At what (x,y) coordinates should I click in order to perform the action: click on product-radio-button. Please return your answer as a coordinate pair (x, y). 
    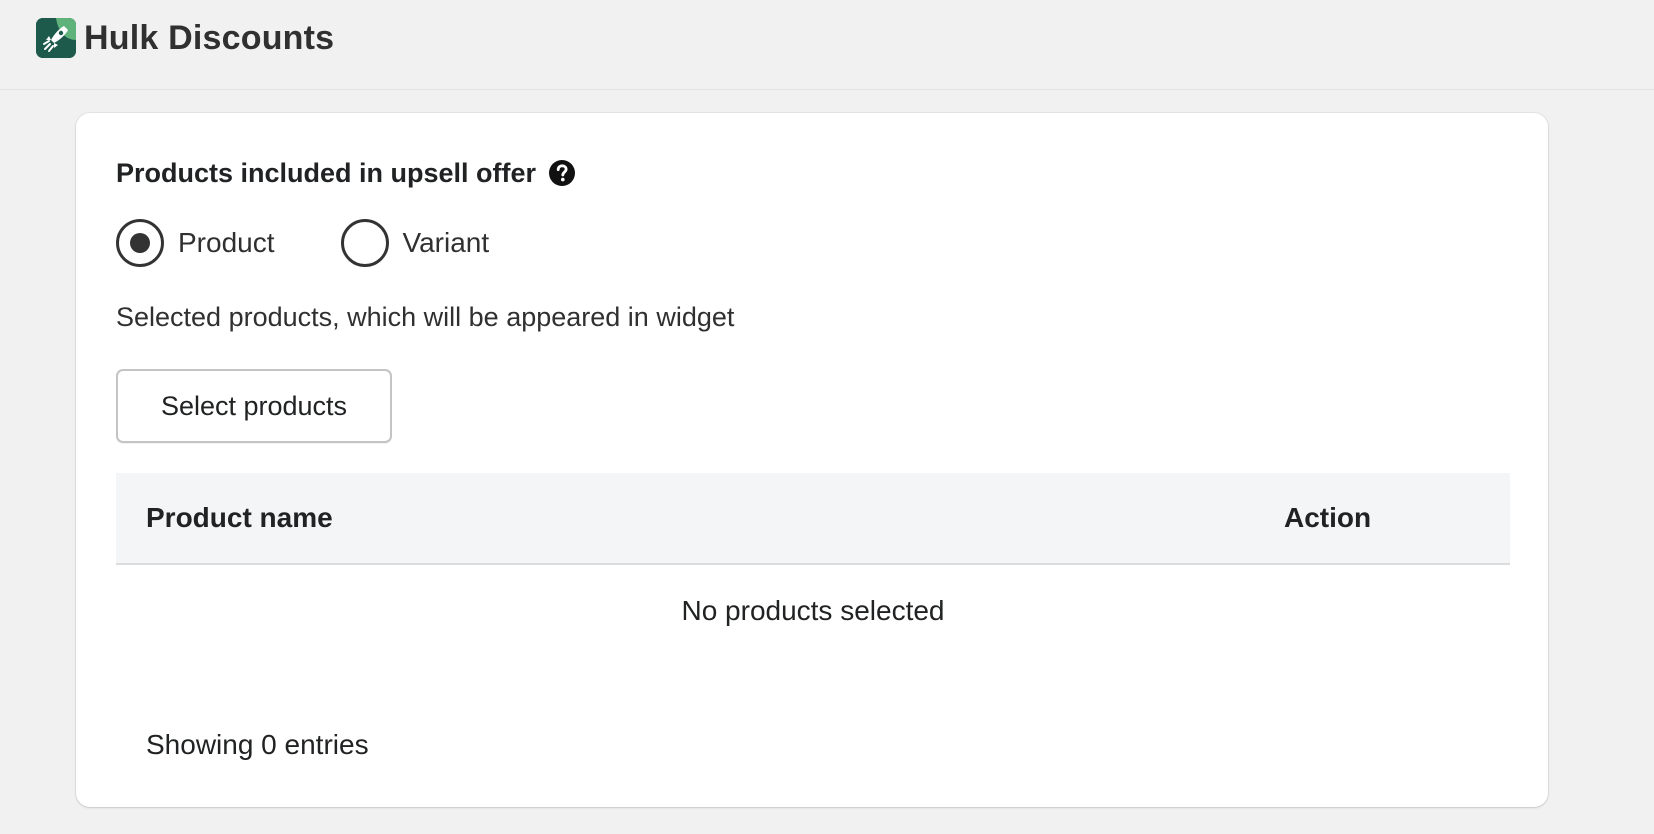
    Looking at the image, I should click on (140, 243).